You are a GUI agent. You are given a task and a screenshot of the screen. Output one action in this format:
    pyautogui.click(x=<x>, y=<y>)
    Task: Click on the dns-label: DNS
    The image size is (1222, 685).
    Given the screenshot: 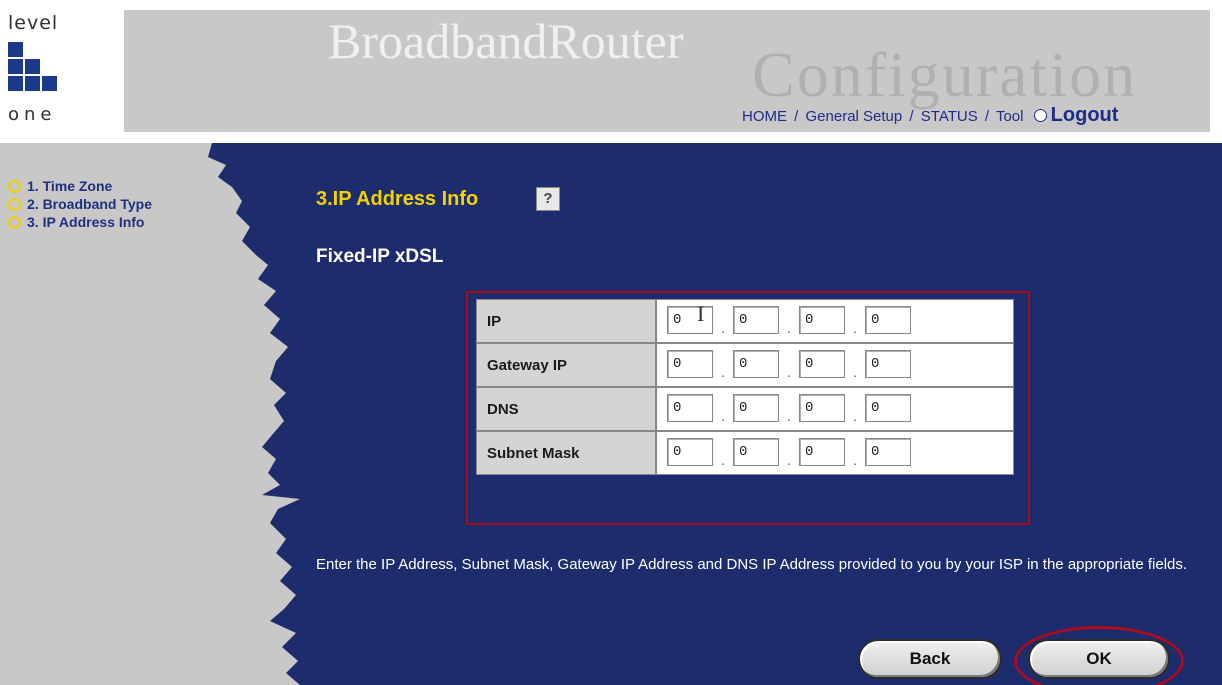 What is the action you would take?
    pyautogui.click(x=566, y=409)
    